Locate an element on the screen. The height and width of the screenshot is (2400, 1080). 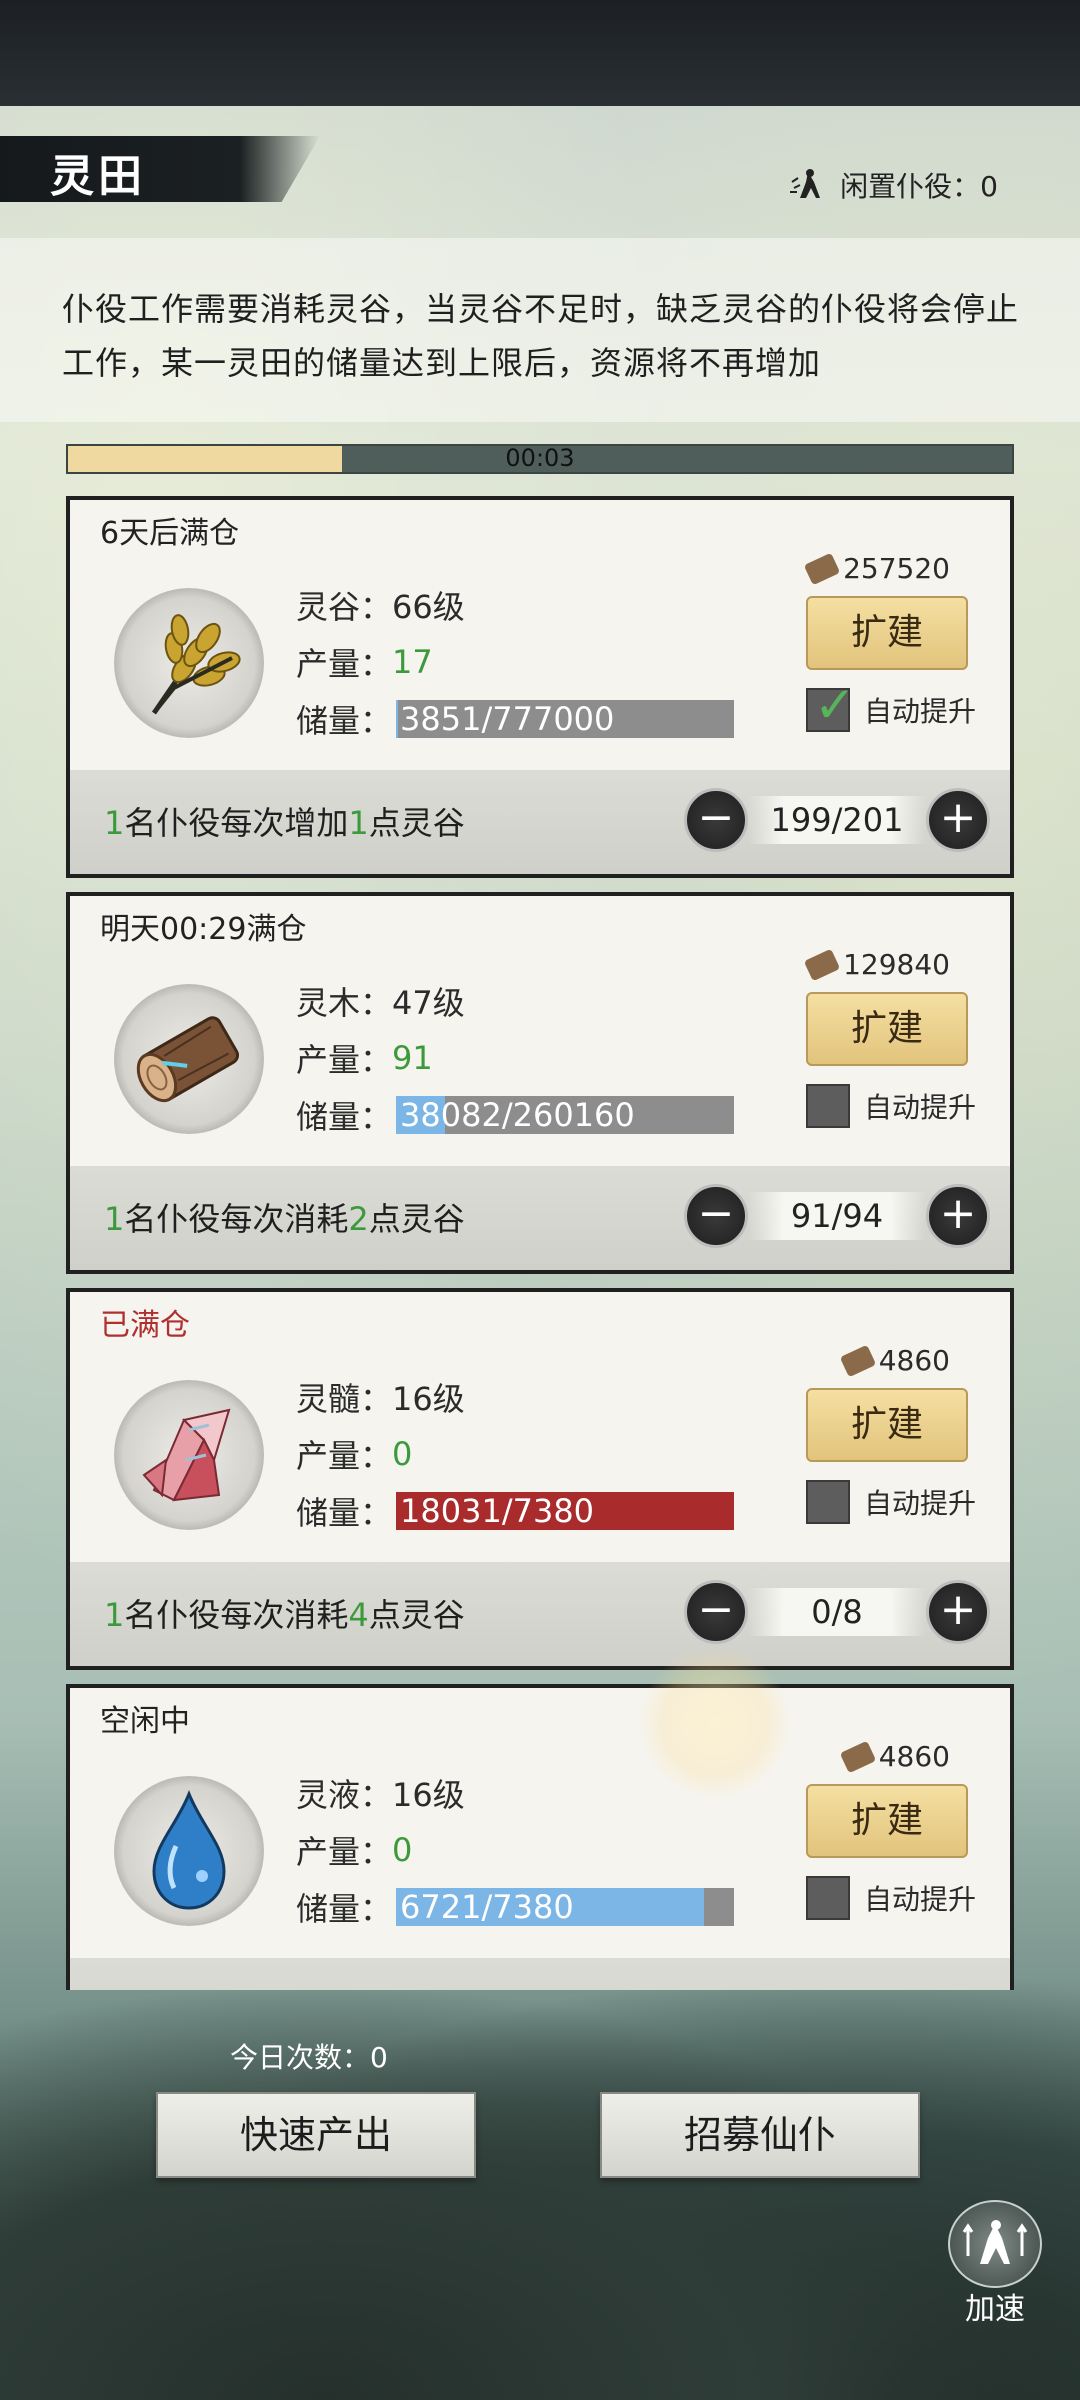
speed-up-icon is located at coordinates (995, 2244).